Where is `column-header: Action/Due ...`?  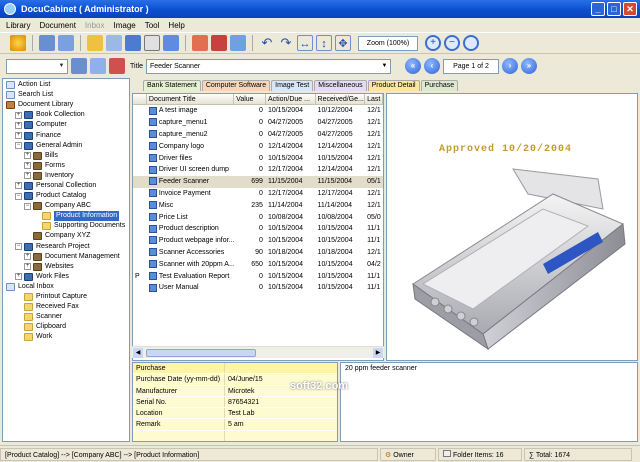
column-header: Action/Due ... is located at coordinates (291, 99).